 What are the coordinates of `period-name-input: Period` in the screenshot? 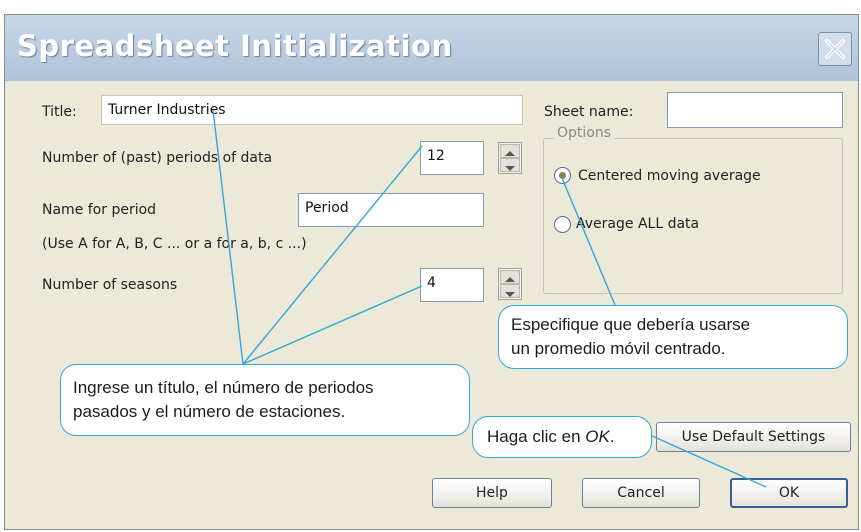 It's located at (391, 210).